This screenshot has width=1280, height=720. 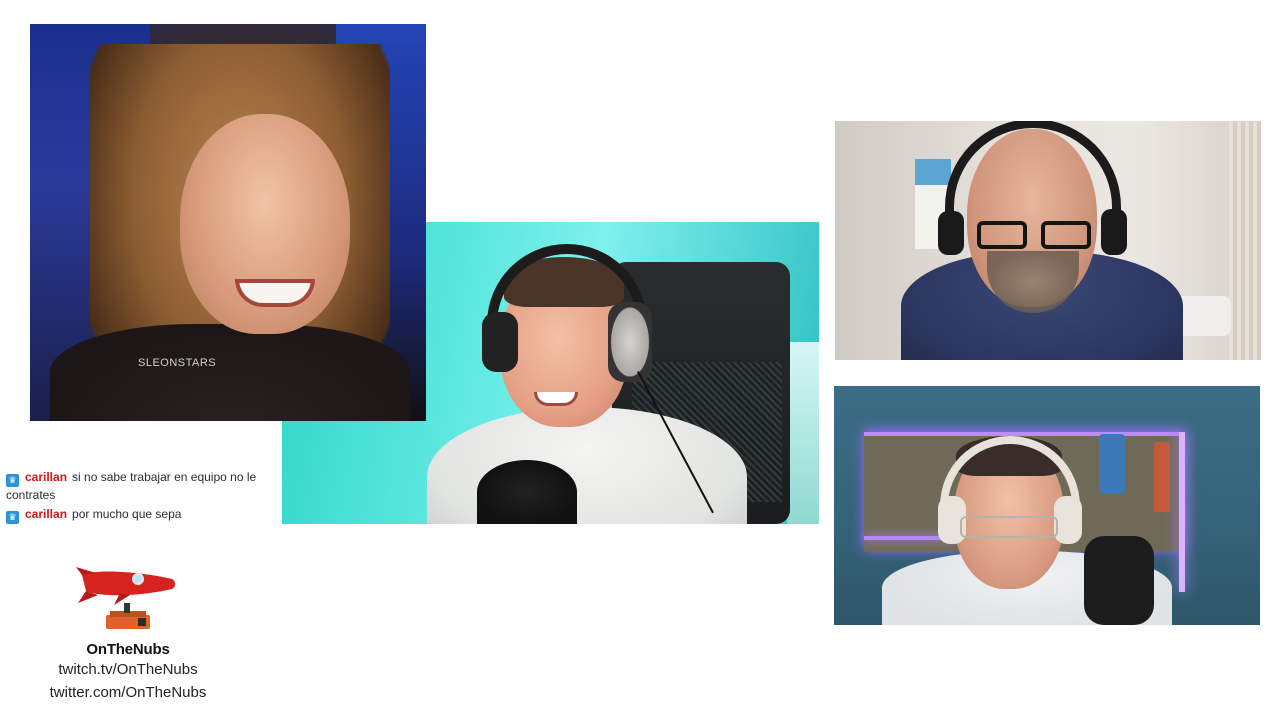 I want to click on guest2-webcam-feed, so click(x=1047, y=505).